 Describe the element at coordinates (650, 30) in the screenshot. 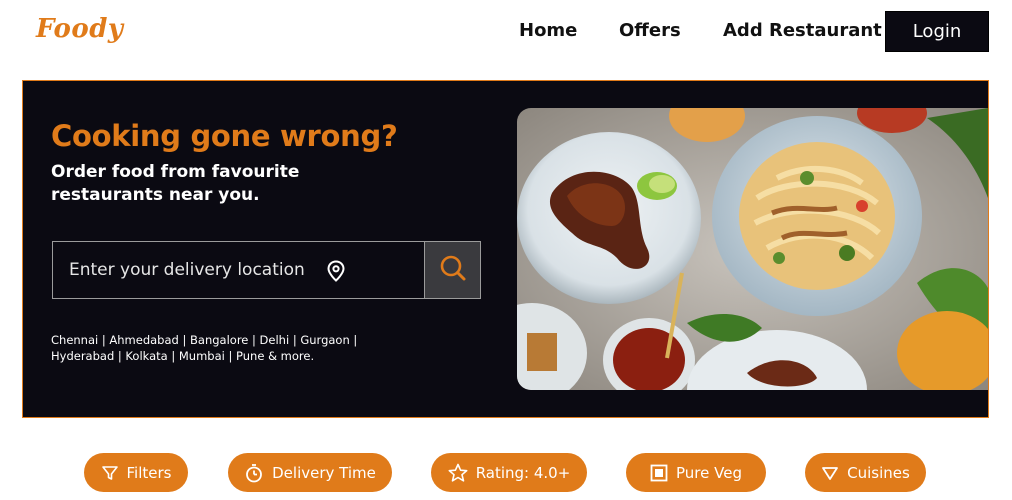

I see `nav-link-offers: Offers` at that location.